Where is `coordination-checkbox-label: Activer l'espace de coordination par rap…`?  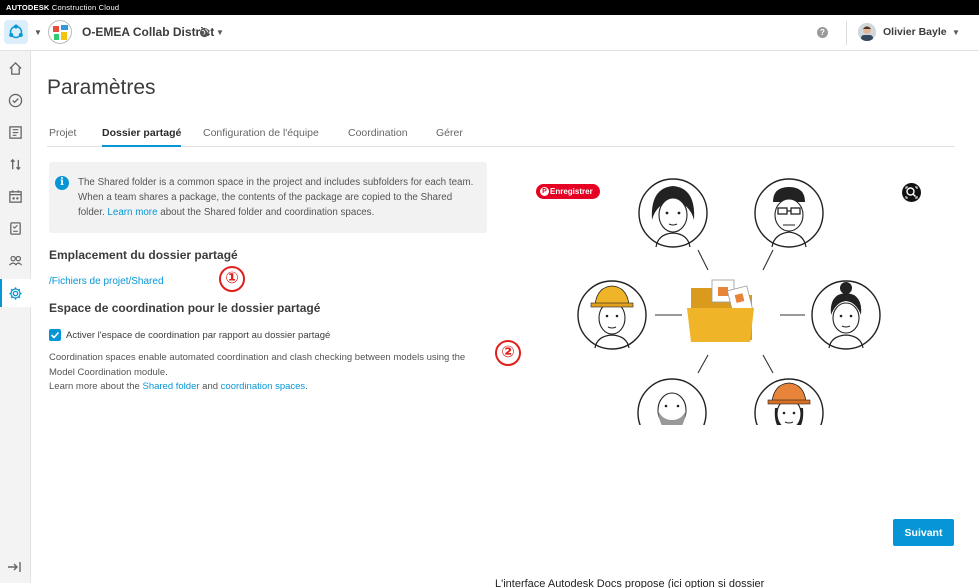
coordination-checkbox-label: Activer l'espace de coordination par rap… is located at coordinates (198, 335).